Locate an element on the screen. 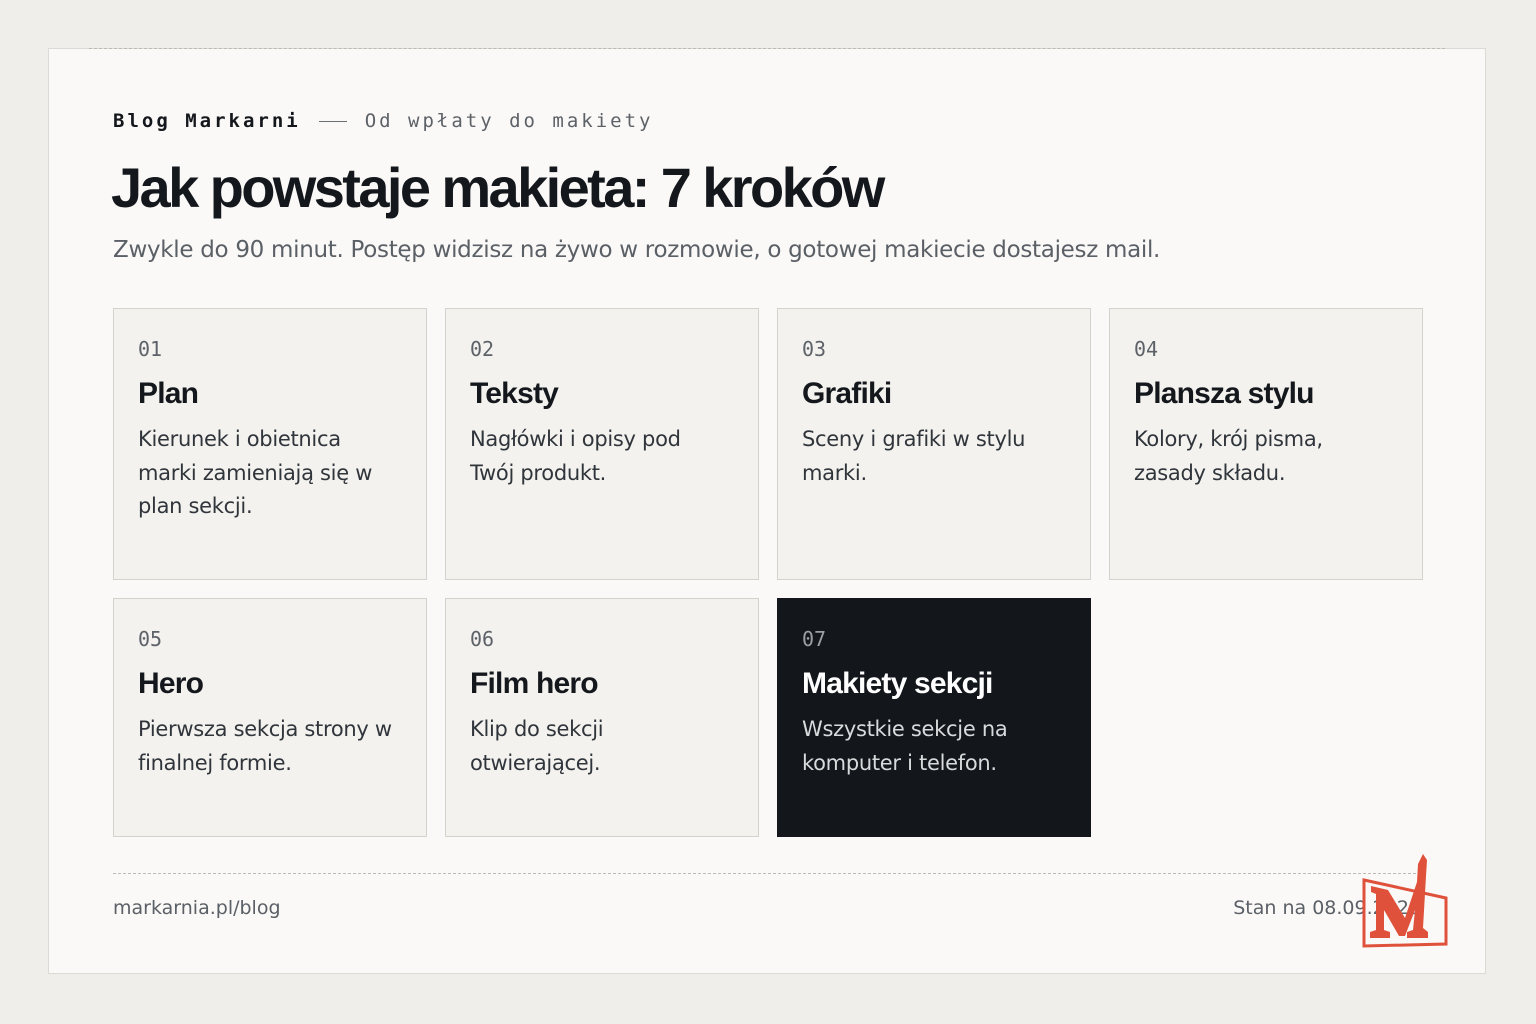 This screenshot has height=1024, width=1536. step-number: 04 is located at coordinates (1146, 349).